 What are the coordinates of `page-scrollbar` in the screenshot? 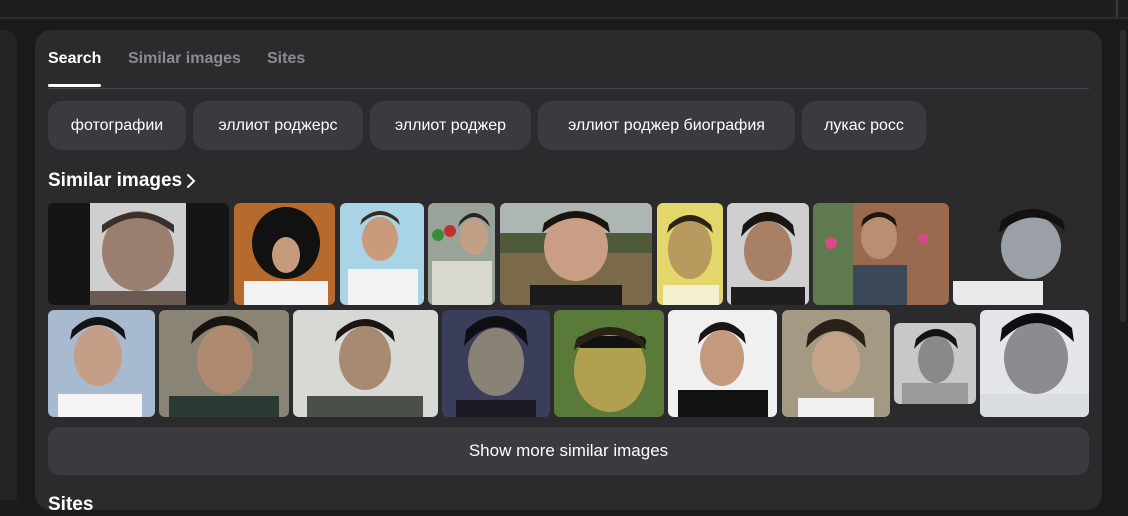 It's located at (1123, 265).